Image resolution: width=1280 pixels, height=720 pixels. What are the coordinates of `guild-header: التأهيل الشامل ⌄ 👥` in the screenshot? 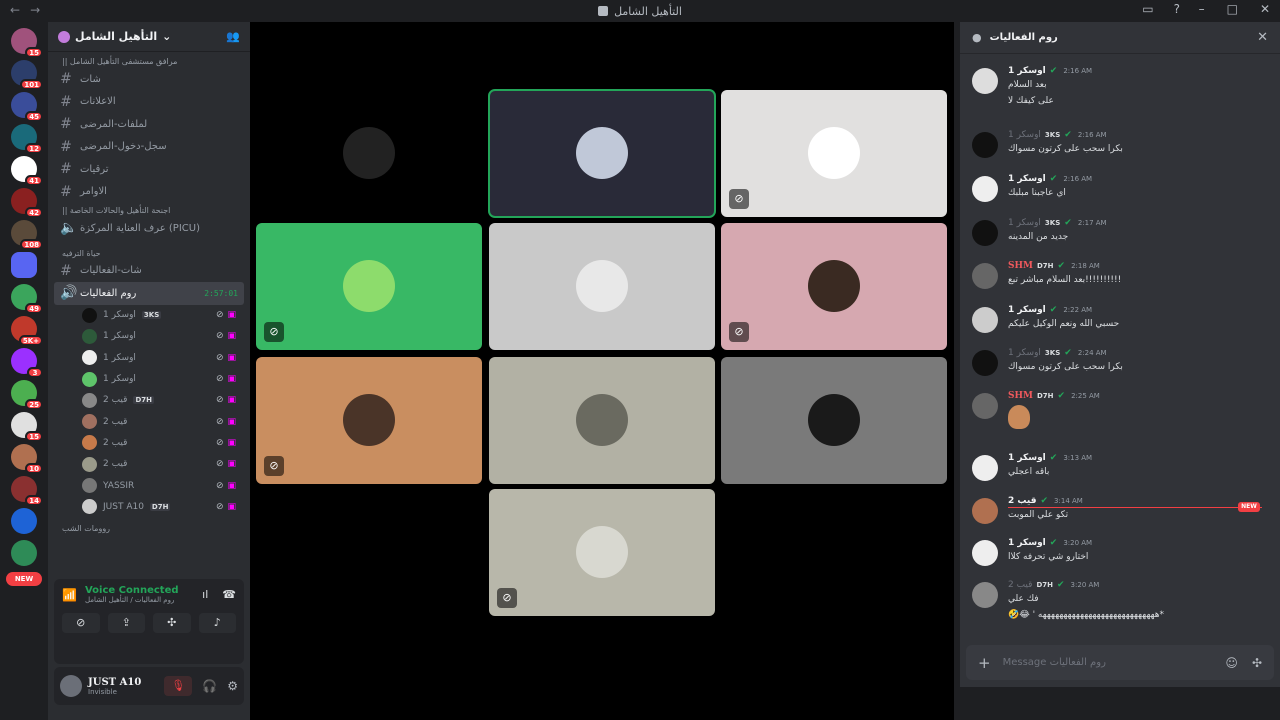 It's located at (149, 37).